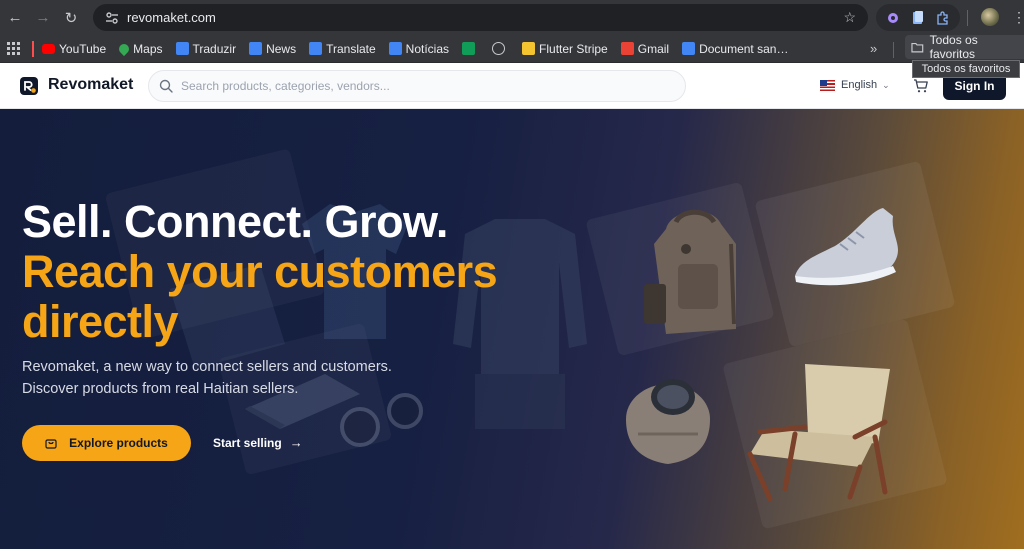 This screenshot has height=553, width=1024. Describe the element at coordinates (166, 86) in the screenshot. I see `search-icon` at that location.